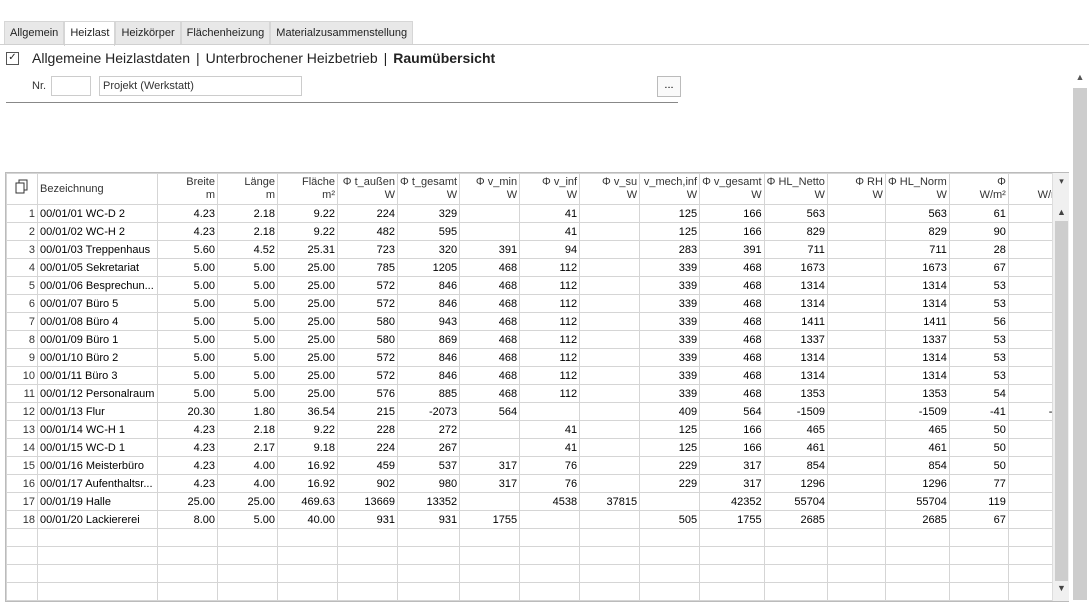 The width and height of the screenshot is (1089, 602). What do you see at coordinates (97, 429) in the screenshot?
I see `room-name-cell: 00/01/14 WC-H 1` at bounding box center [97, 429].